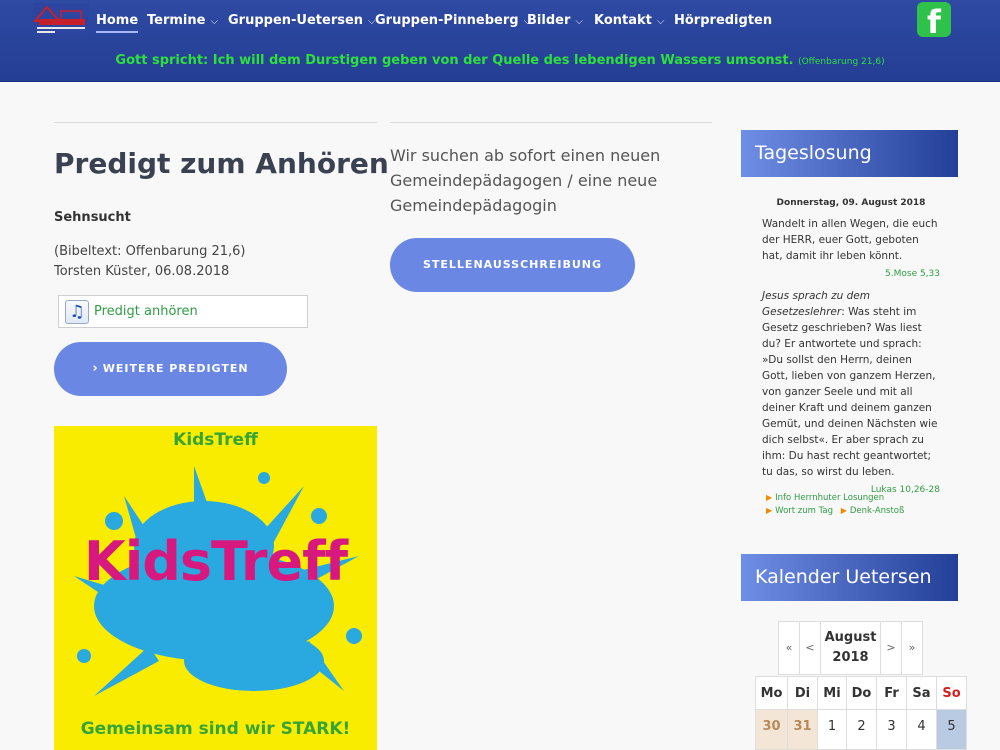 The height and width of the screenshot is (750, 1000). Describe the element at coordinates (851, 203) in the screenshot. I see `losung-date: Donnerstag, 09. August 2018` at that location.